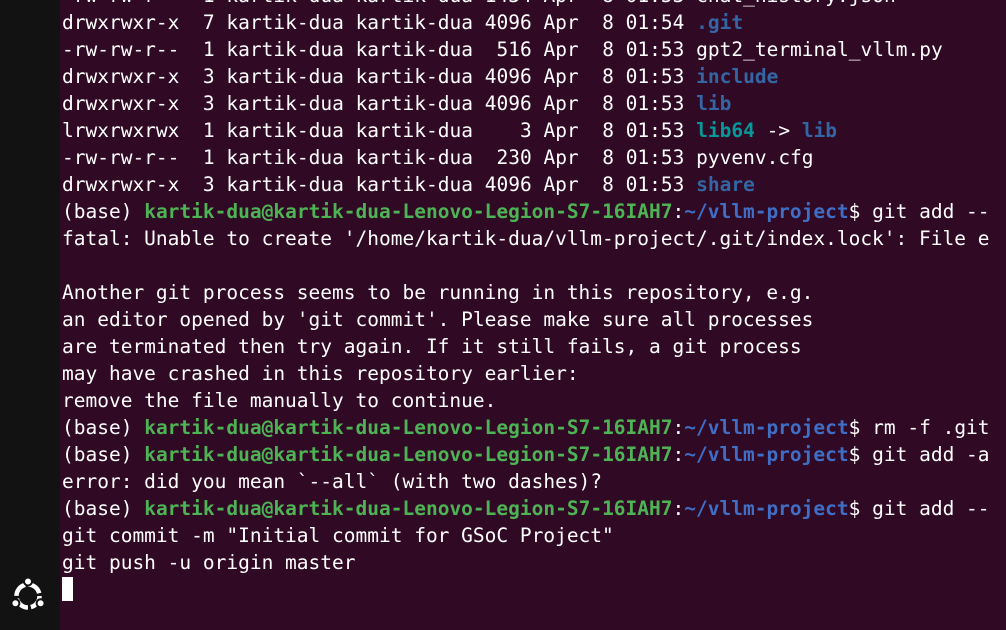 Image resolution: width=1006 pixels, height=630 pixels. What do you see at coordinates (714, 103) in the screenshot?
I see `listing-name: lib` at bounding box center [714, 103].